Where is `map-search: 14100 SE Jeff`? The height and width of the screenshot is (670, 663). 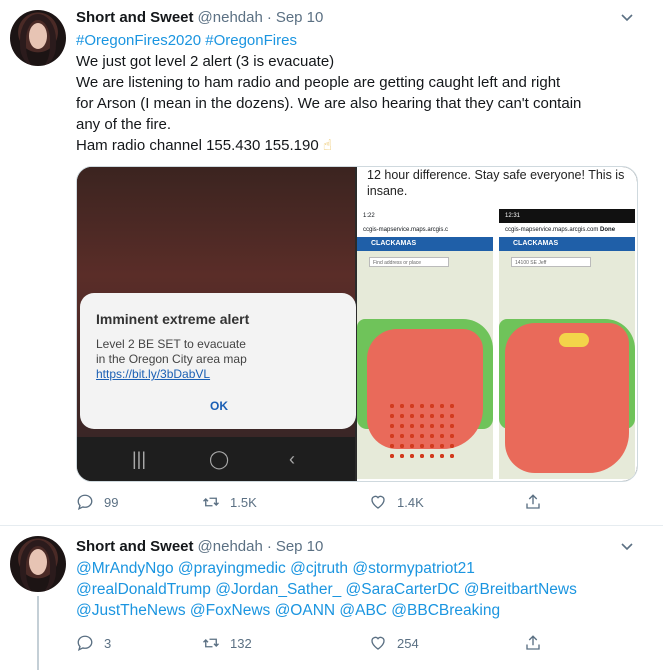 map-search: 14100 SE Jeff is located at coordinates (551, 262).